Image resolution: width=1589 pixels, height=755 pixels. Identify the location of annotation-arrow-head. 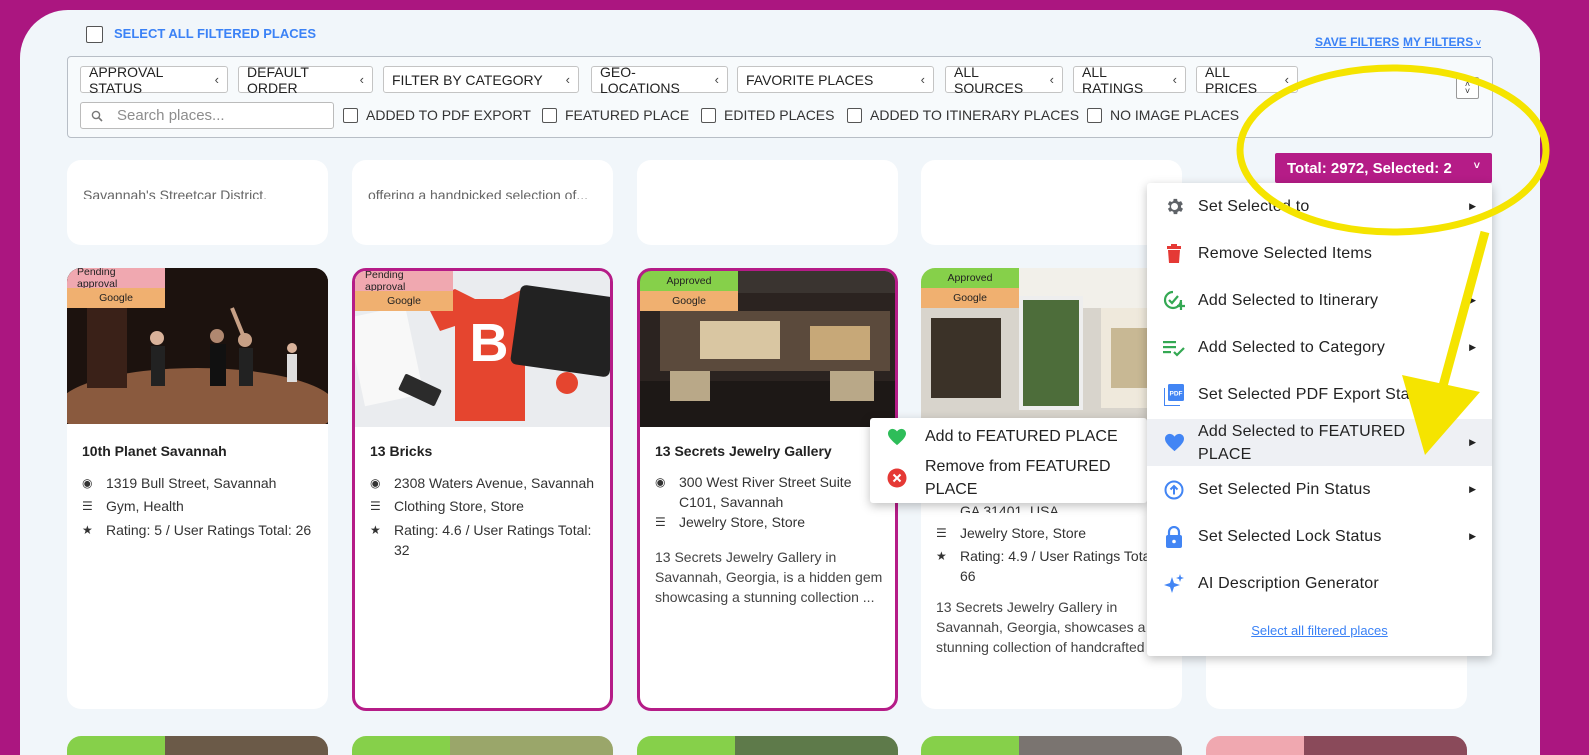
(1441, 415).